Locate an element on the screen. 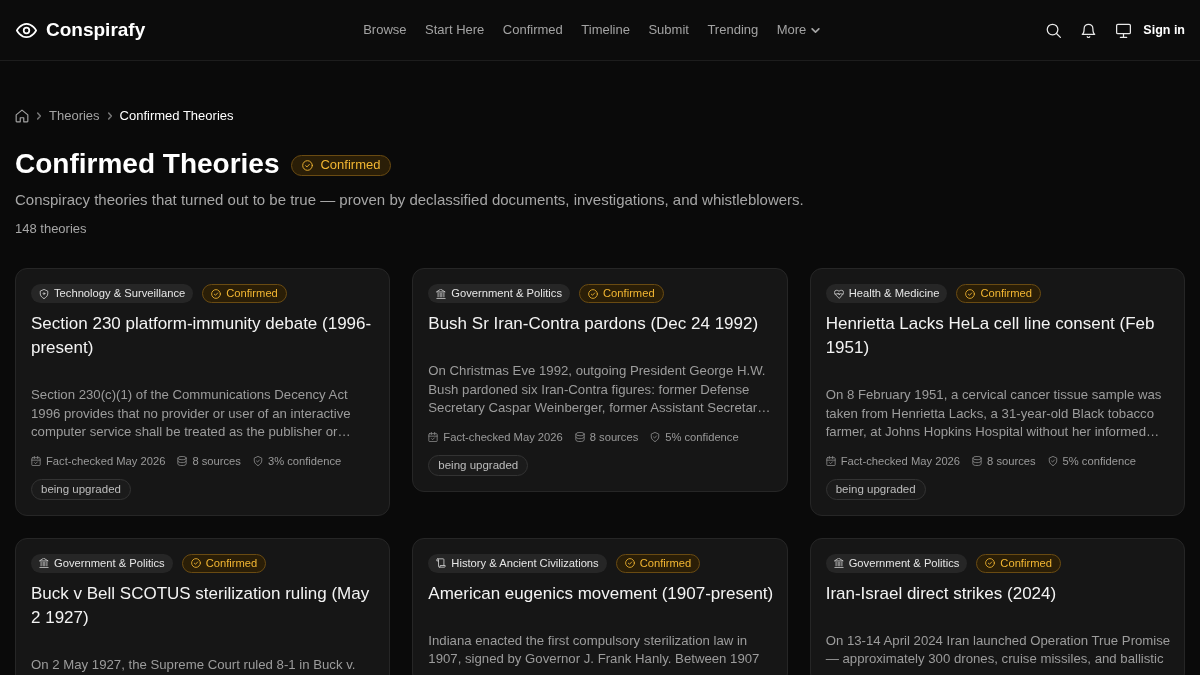 The image size is (1200, 675). nav-dropdown-link: More is located at coordinates (798, 30).